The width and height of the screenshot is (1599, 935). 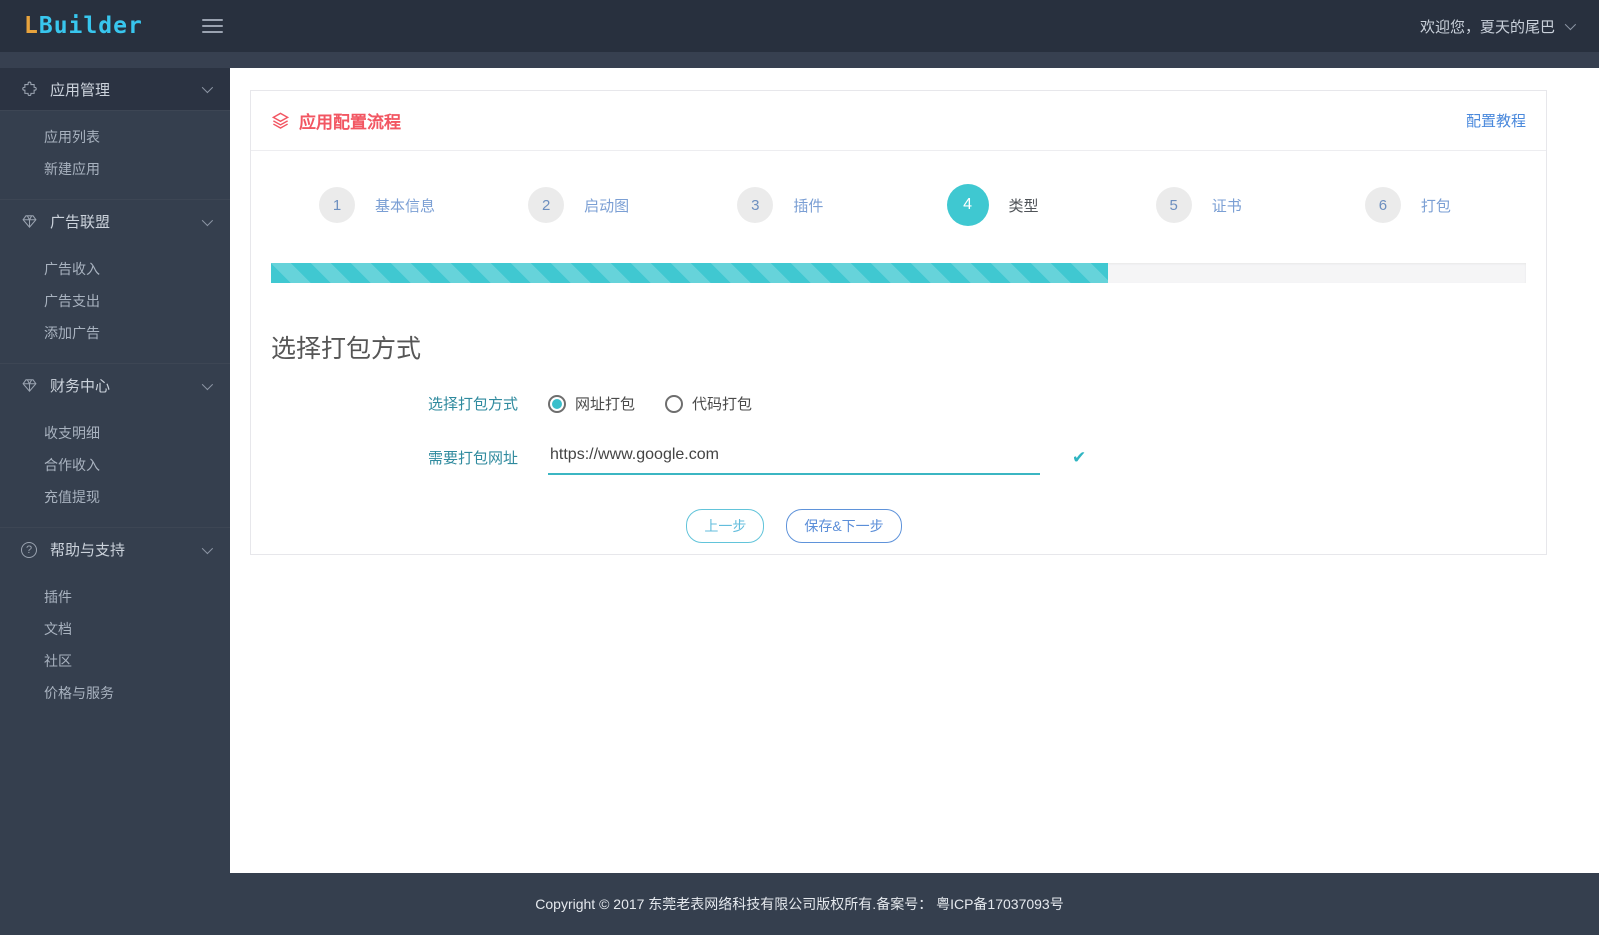 I want to click on layers-icon, so click(x=280, y=120).